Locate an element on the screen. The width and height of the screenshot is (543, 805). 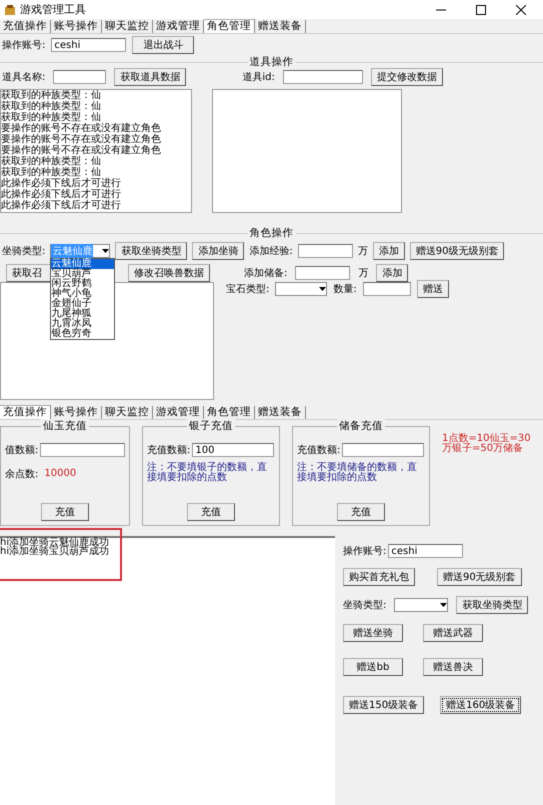
log-line: hi添加坐骑云魅仙鹿成功 is located at coordinates (55, 542).